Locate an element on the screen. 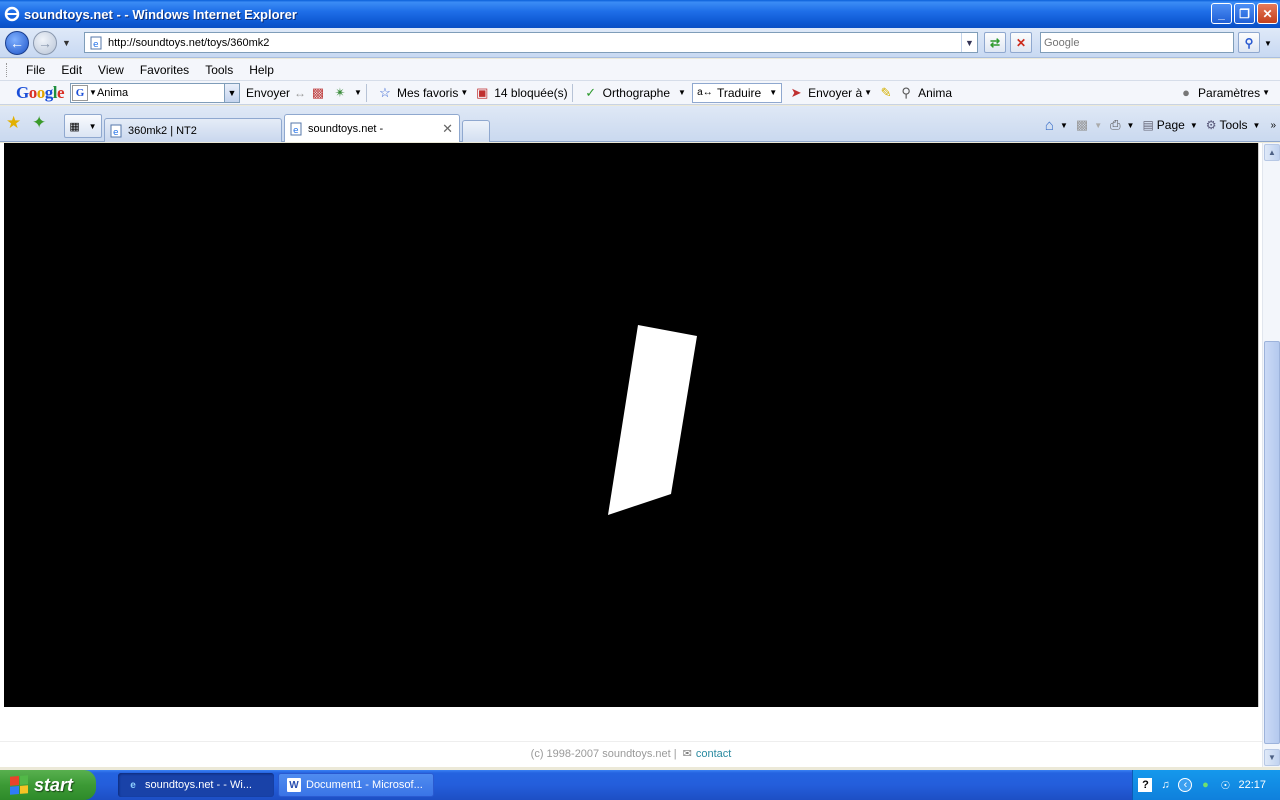 Image resolution: width=1280 pixels, height=800 pixels. search-input is located at coordinates (1138, 42).